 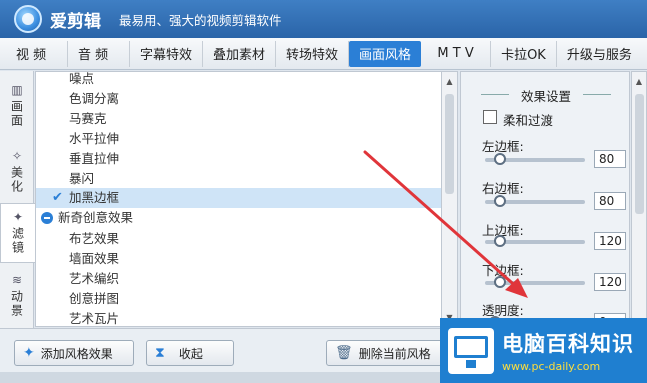 I want to click on collapse-arrows-icon: ⧗, so click(x=160, y=353).